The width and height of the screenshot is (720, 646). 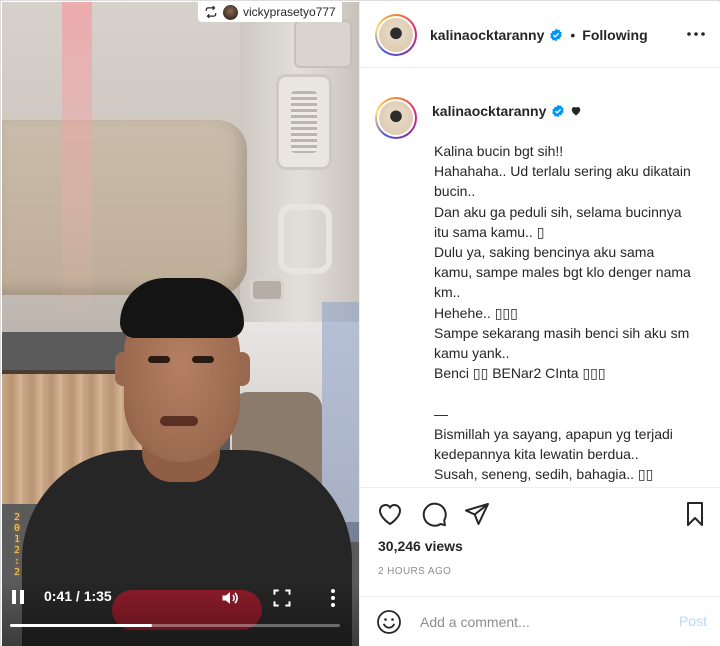 I want to click on video-progress-bar, so click(x=175, y=625).